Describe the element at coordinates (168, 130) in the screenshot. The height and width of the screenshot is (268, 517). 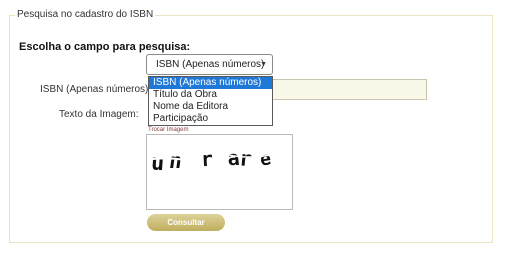
I see `refresh-captcha-link: Trocar Imagem` at that location.